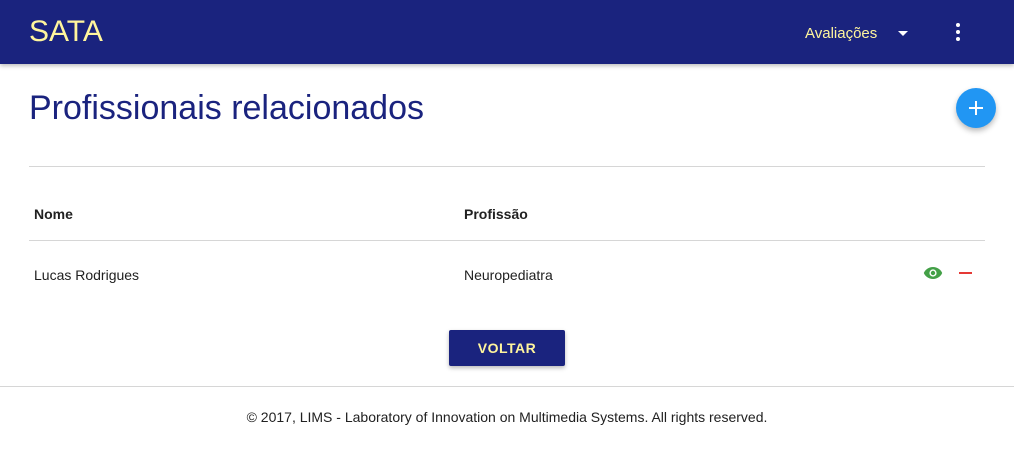 The height and width of the screenshot is (456, 1014). I want to click on cell-name: Lucas Rodrigues, so click(87, 275).